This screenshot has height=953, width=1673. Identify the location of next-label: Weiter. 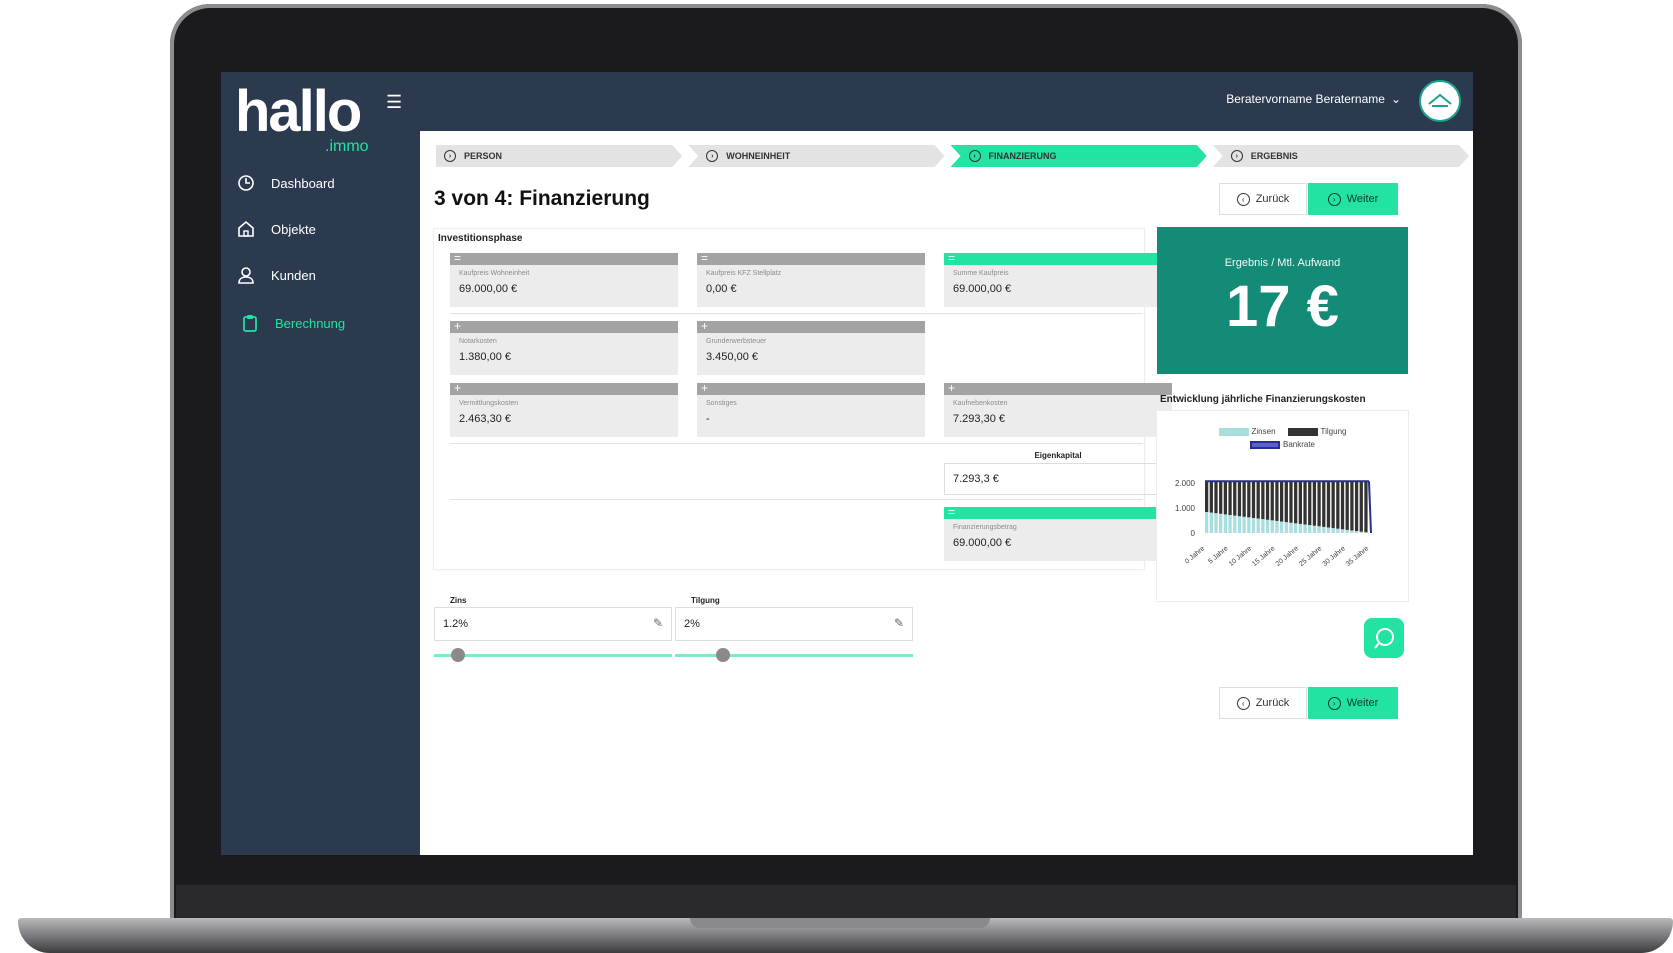
(1362, 199).